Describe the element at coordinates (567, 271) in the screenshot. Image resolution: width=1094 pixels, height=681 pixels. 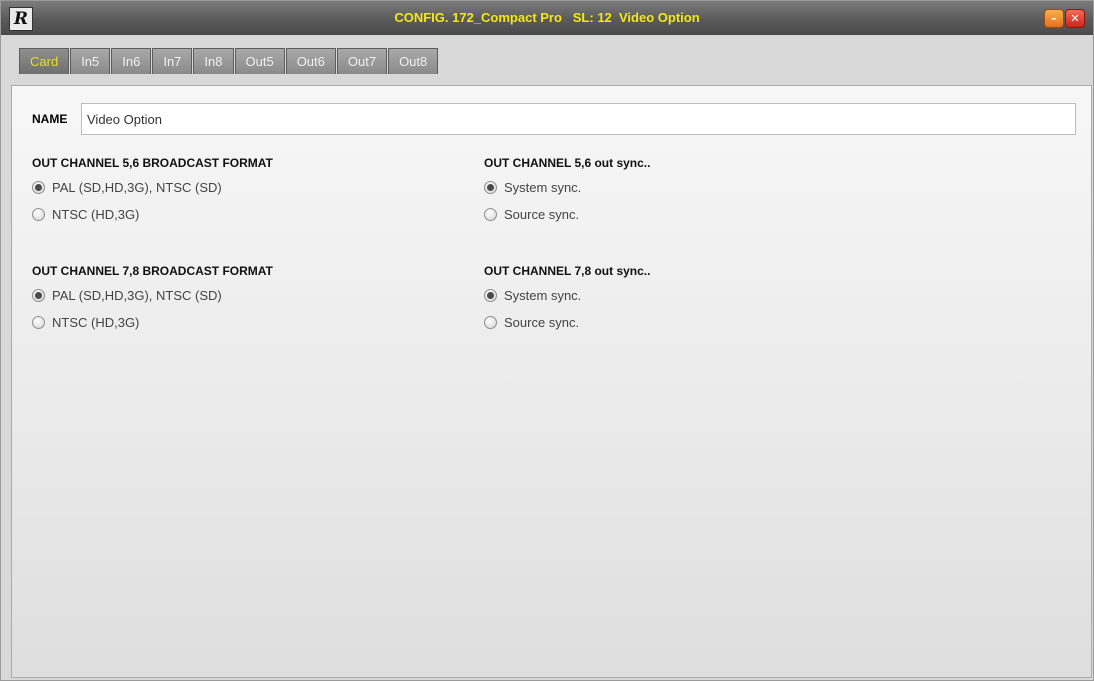
I see `section-title: OUT CHANNEL 7,8 out sync..` at that location.